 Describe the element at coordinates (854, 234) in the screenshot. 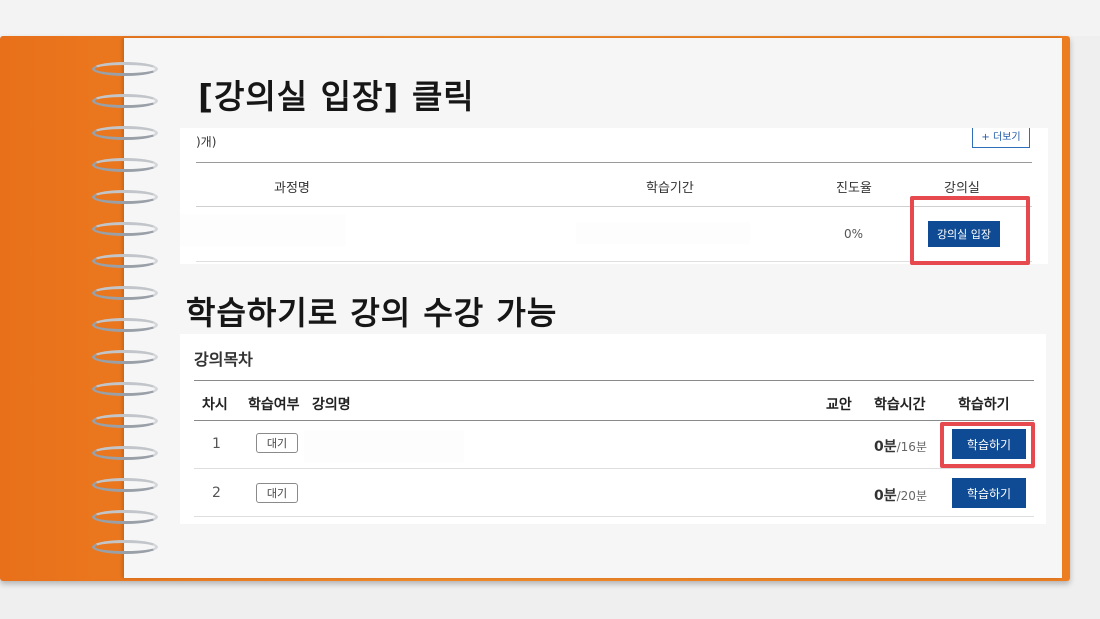

I see `progress-value: 0%` at that location.